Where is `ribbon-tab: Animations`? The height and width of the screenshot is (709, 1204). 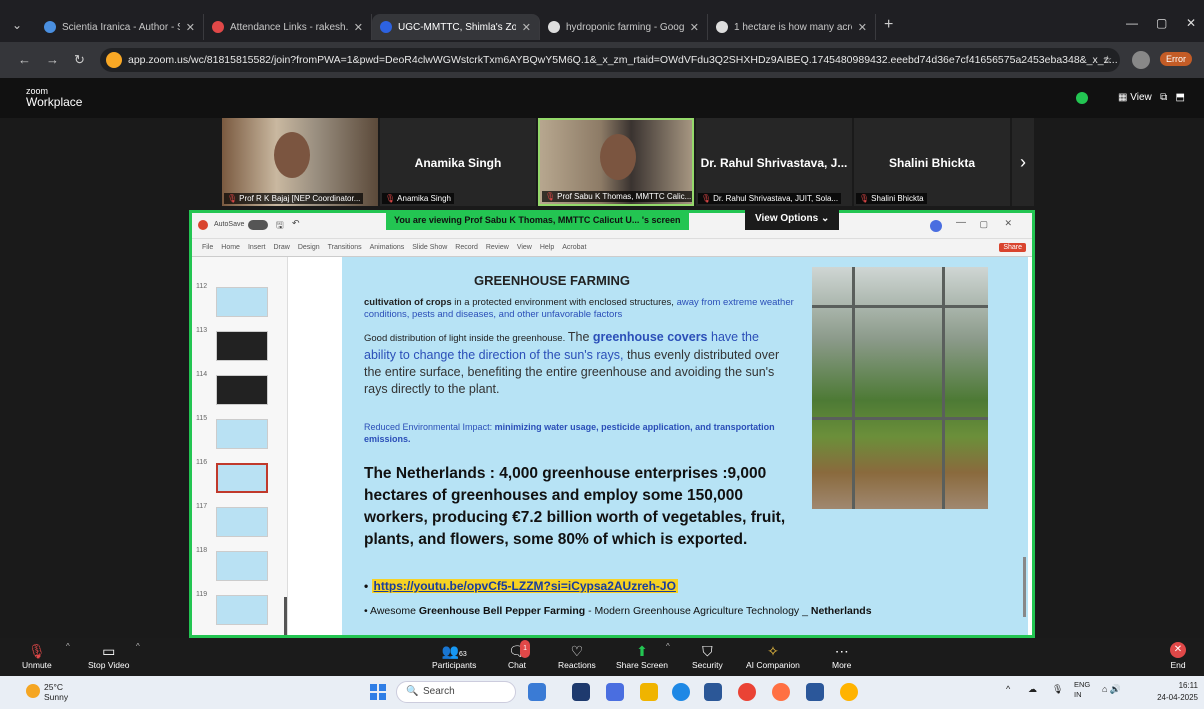 ribbon-tab: Animations is located at coordinates (387, 247).